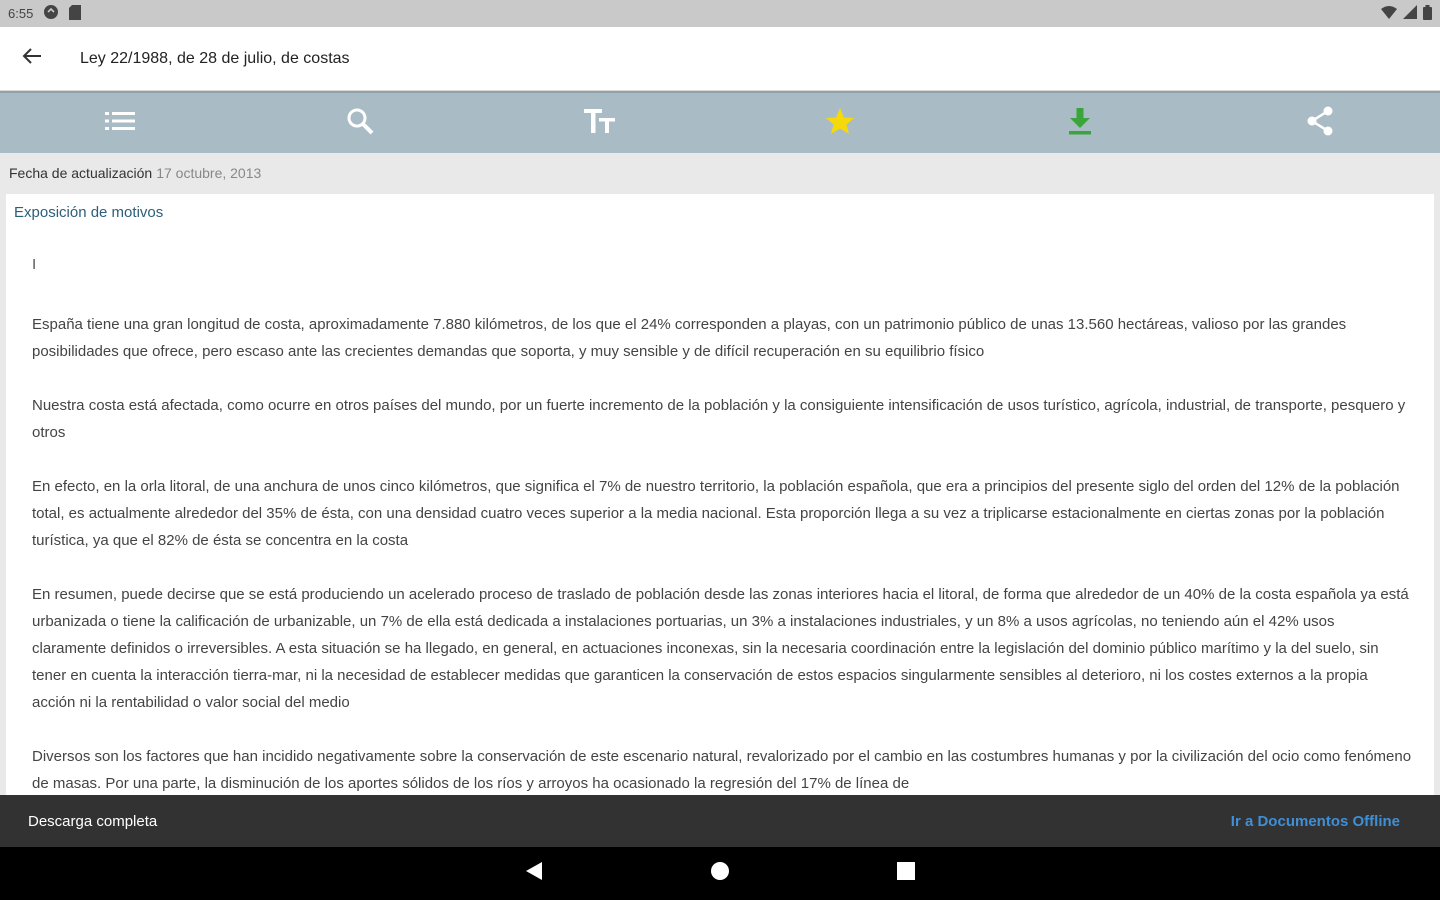 This screenshot has width=1440, height=900. I want to click on star-icon, so click(840, 123).